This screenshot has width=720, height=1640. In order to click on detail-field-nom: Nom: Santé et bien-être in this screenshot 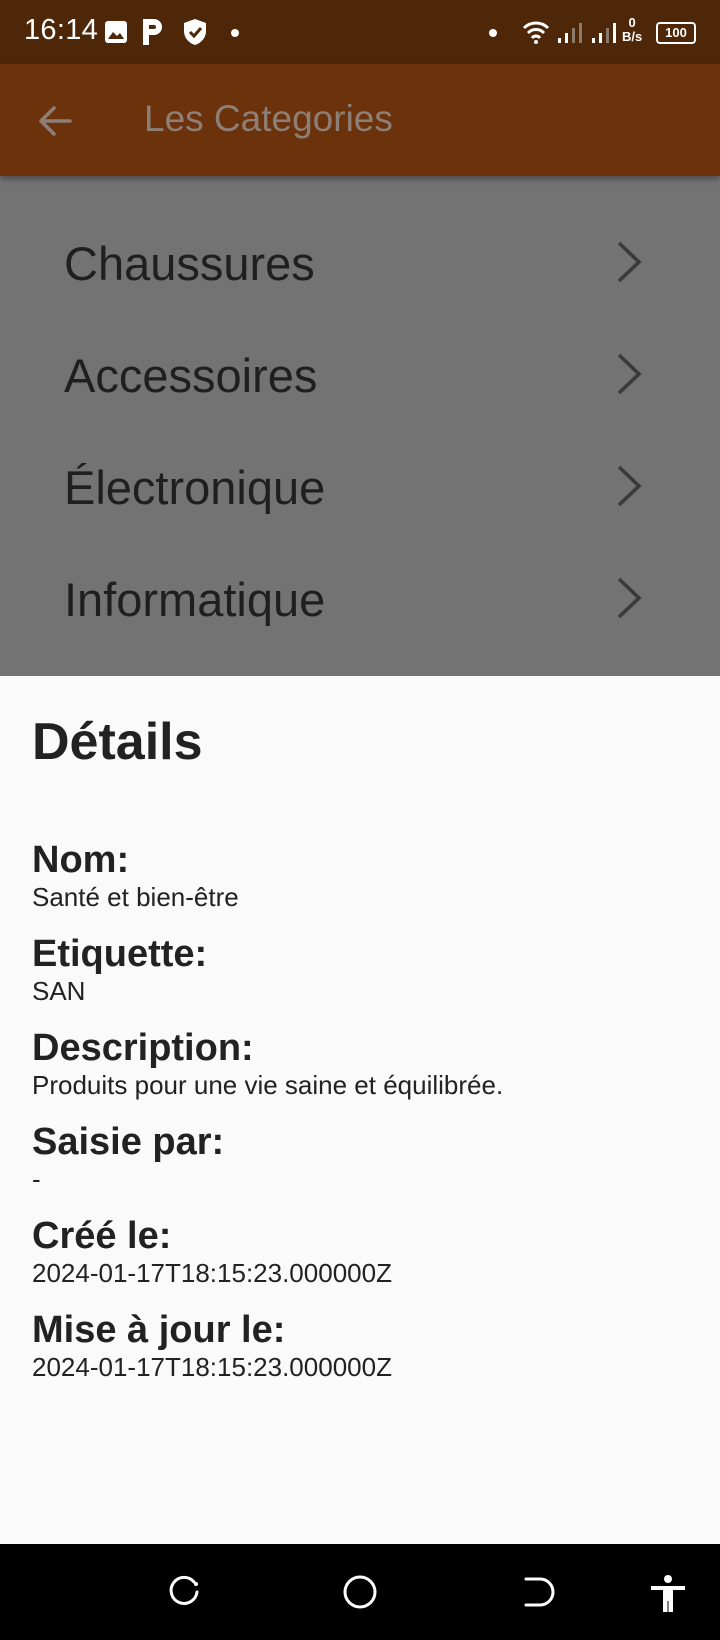, I will do `click(135, 875)`.